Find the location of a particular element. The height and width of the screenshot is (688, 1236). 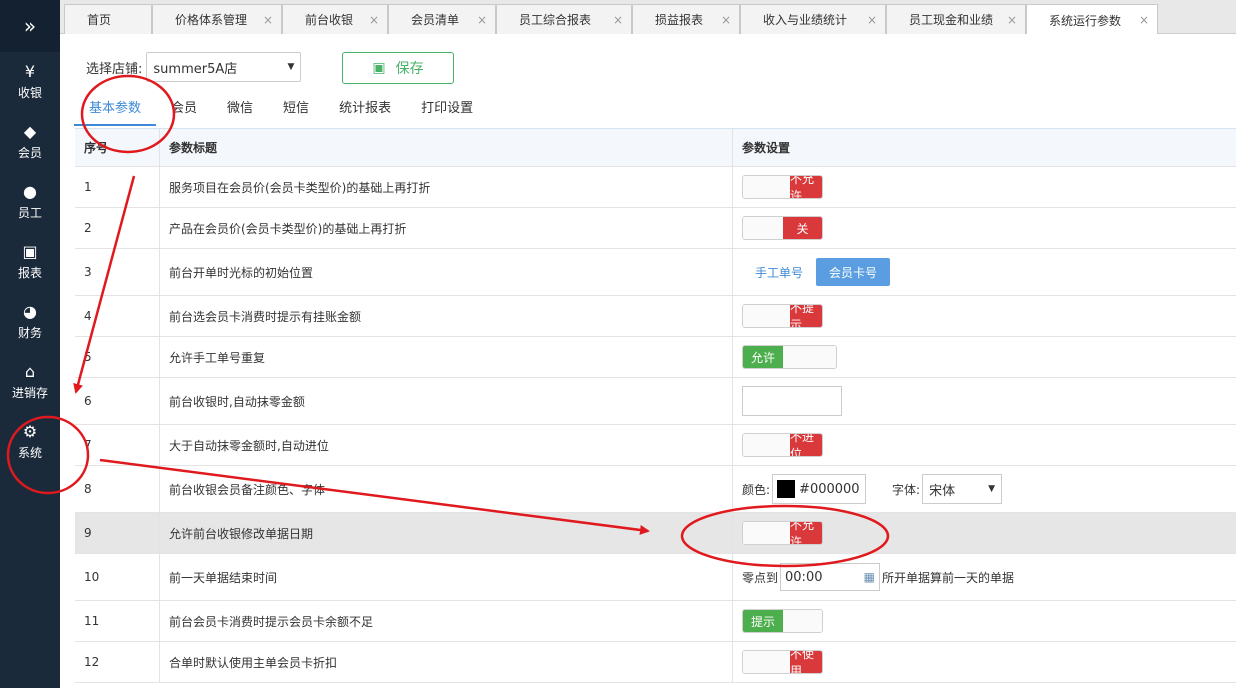

toggle-label: 关 is located at coordinates (802, 228).